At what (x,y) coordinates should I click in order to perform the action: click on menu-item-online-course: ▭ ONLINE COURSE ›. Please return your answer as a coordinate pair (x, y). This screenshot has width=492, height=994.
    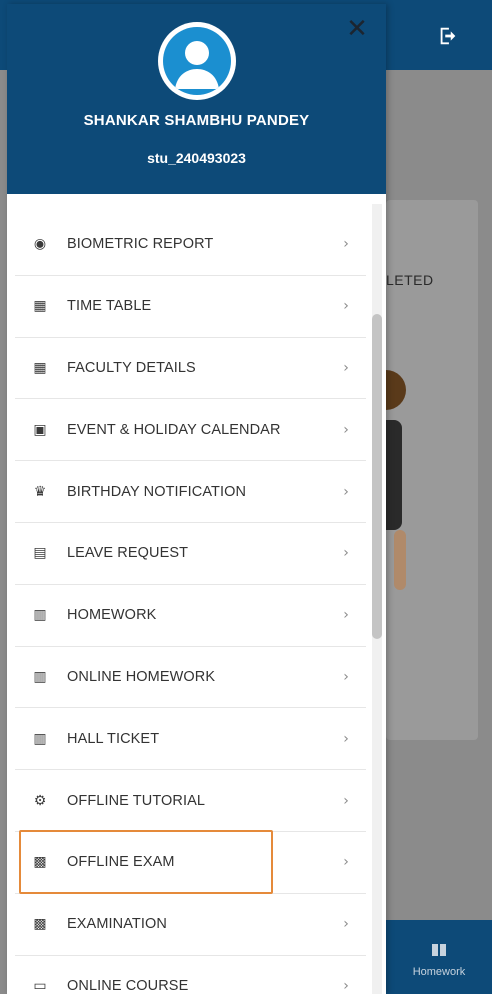
    Looking at the image, I should click on (190, 975).